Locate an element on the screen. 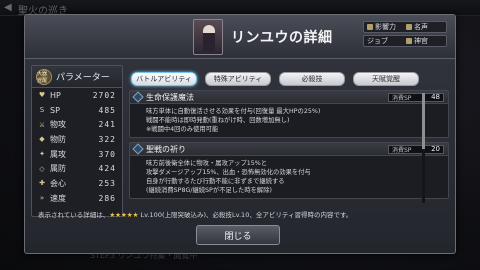 Image resolution: width=480 pixels, height=270 pixels. sp-cost-value: 48 is located at coordinates (435, 97).